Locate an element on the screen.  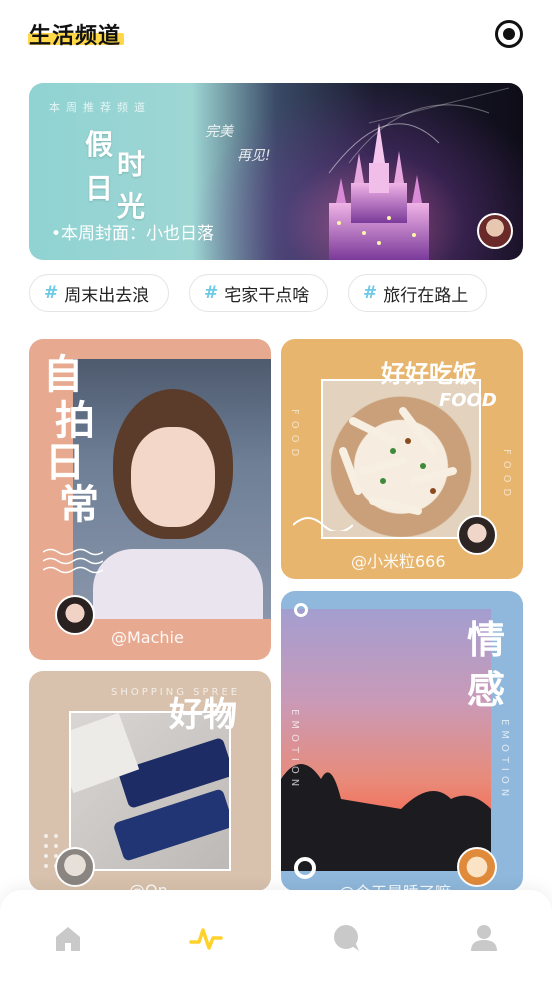
side-text-left: FOOD is located at coordinates (294, 436).